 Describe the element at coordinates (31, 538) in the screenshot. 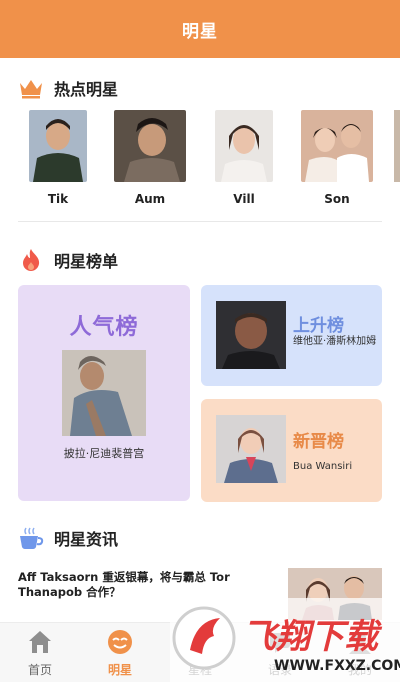

I see `coffee-cup-icon` at that location.